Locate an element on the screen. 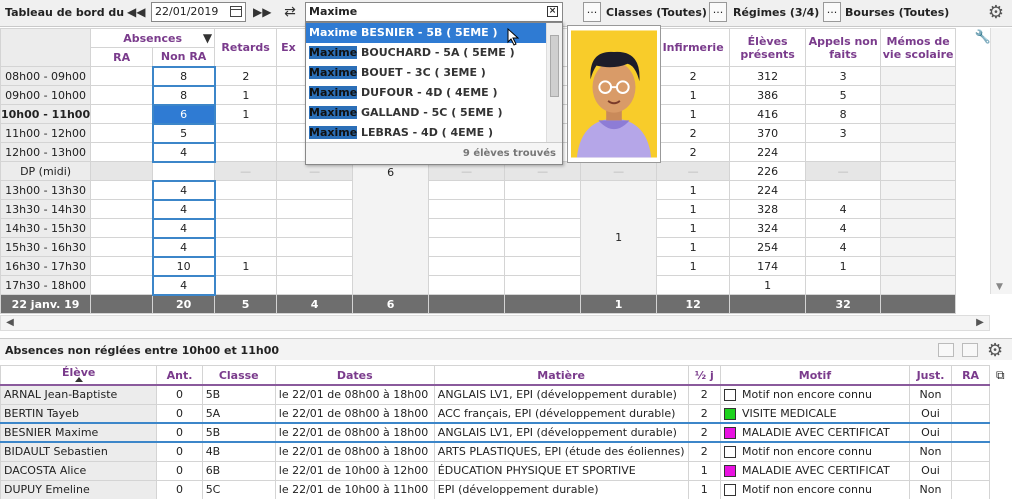 This screenshot has height=499, width=1012. eleves-presents-cell: 254 is located at coordinates (768, 247).